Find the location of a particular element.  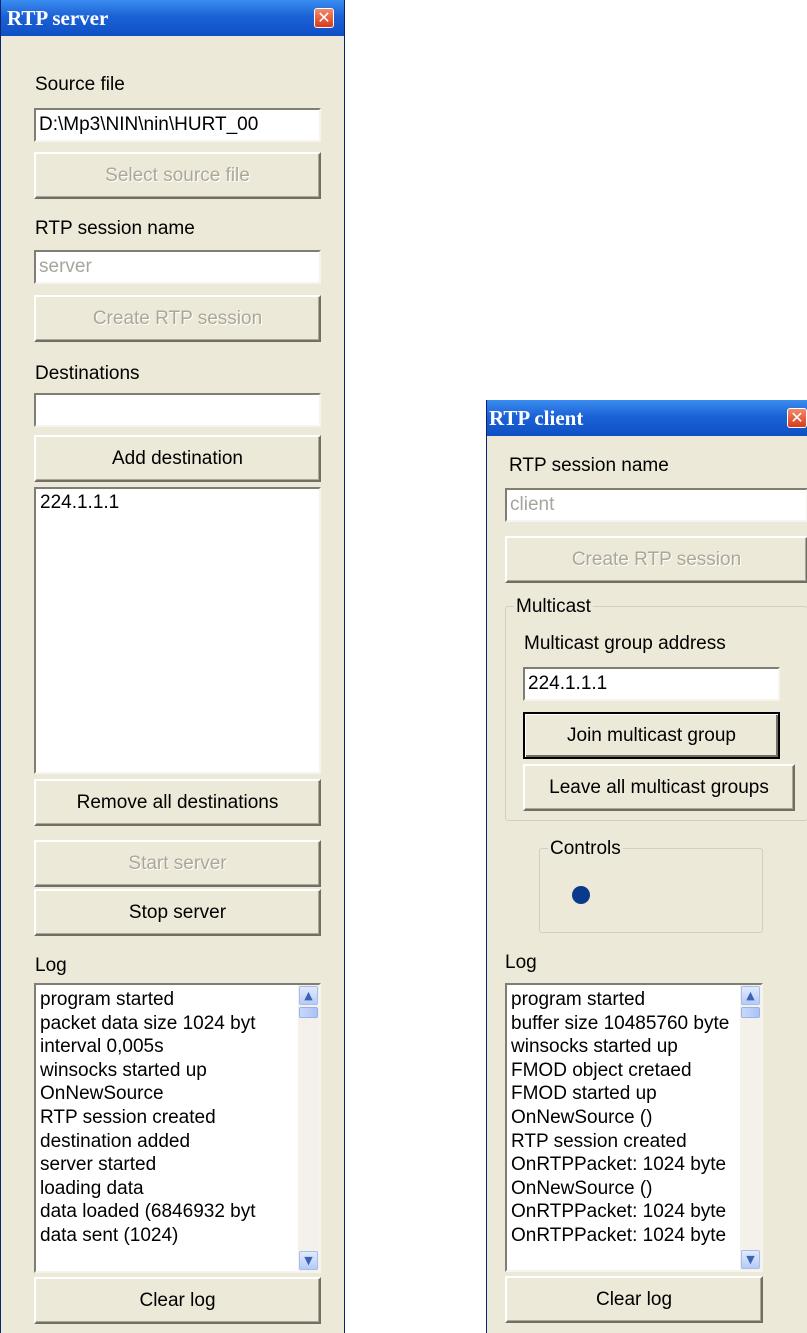

start-server-button-label: Start server is located at coordinates (177, 863).